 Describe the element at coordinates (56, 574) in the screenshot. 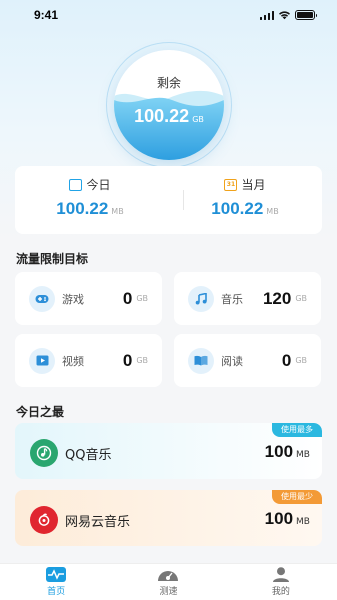

I see `pulse-icon` at that location.